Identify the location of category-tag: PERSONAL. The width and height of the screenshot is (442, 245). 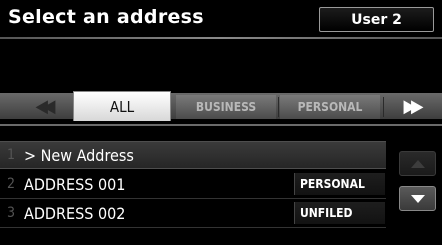
(339, 184).